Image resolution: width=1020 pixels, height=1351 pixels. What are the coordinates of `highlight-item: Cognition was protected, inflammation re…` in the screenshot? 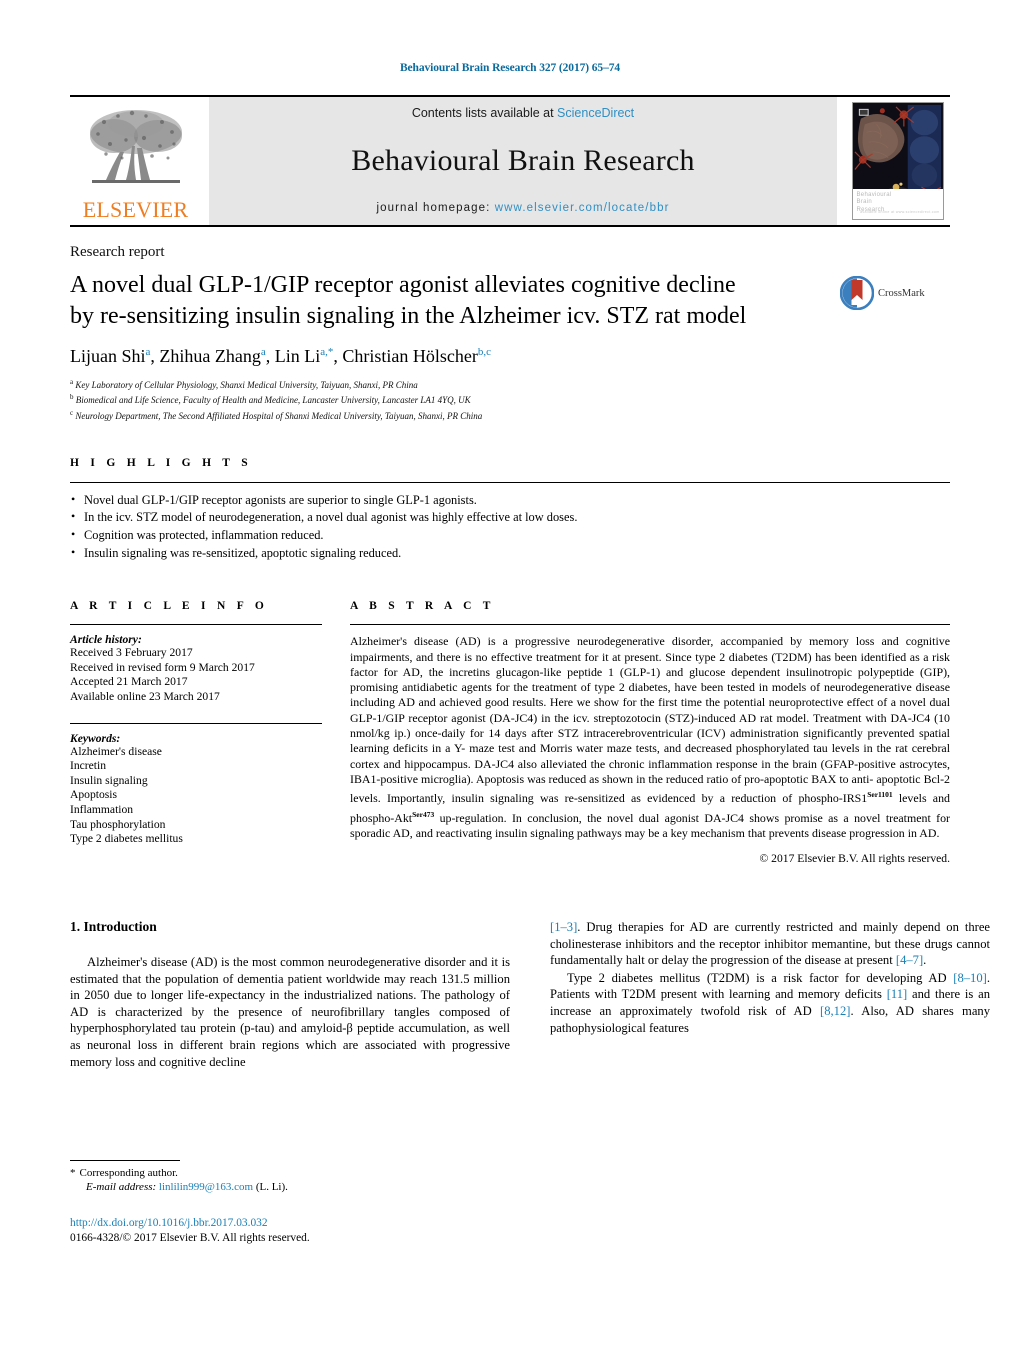 It's located at (510, 535).